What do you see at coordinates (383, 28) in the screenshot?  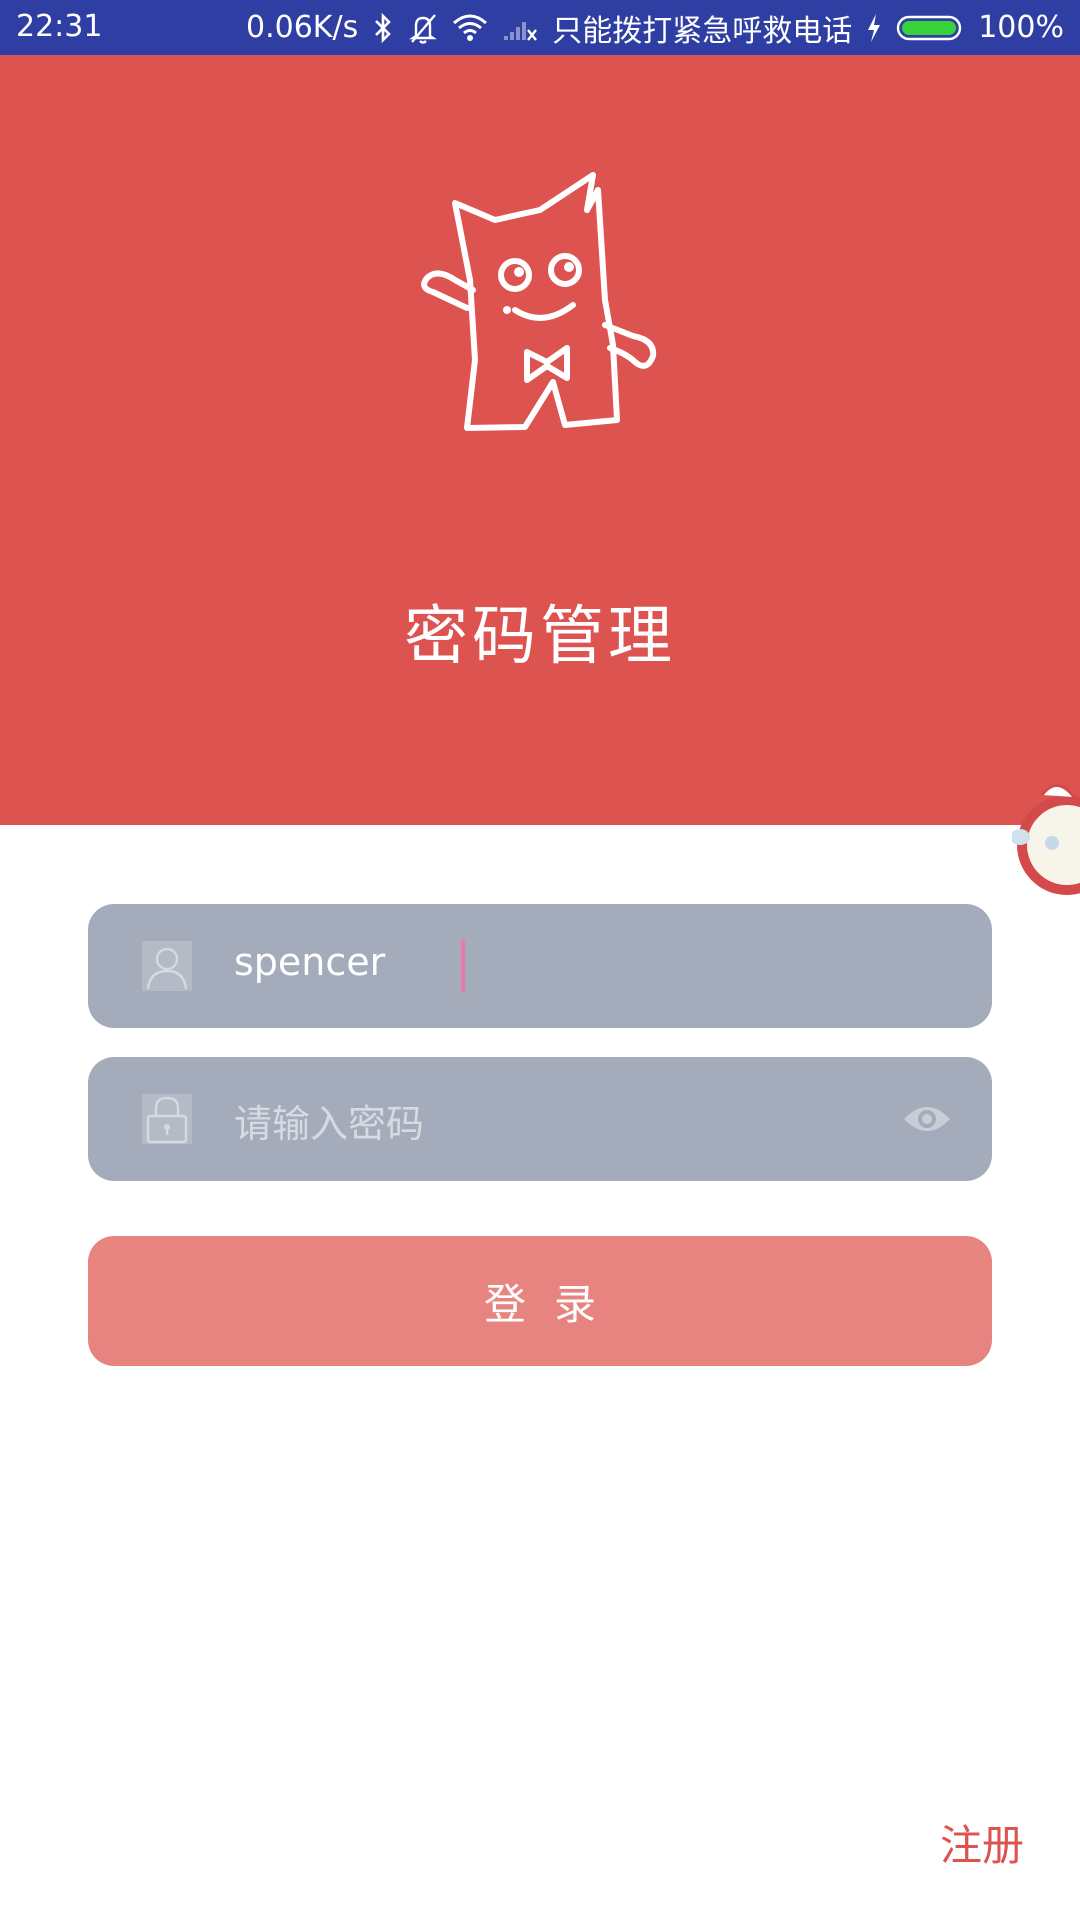 I see `bluetooth-icon` at bounding box center [383, 28].